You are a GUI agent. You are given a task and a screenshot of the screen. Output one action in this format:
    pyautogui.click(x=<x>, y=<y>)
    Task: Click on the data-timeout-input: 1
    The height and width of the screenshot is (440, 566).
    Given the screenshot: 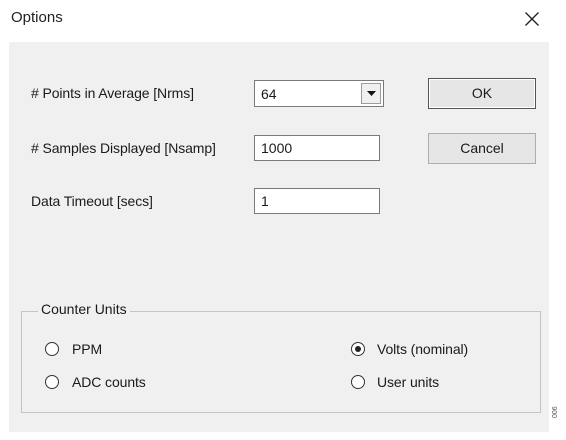 What is the action you would take?
    pyautogui.click(x=317, y=201)
    